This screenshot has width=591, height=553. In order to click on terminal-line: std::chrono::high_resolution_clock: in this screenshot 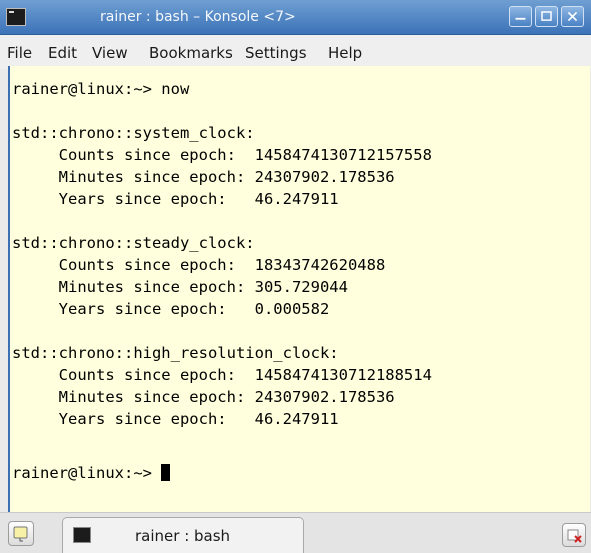, I will do `click(175, 353)`.